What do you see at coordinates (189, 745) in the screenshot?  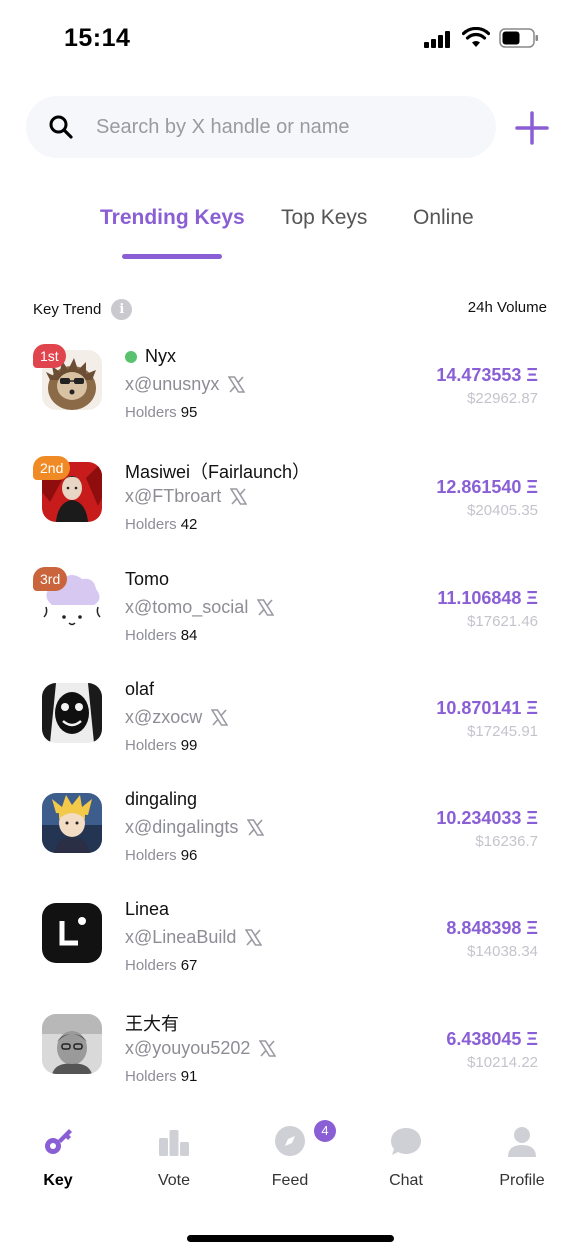 I see `holders-value: 99` at bounding box center [189, 745].